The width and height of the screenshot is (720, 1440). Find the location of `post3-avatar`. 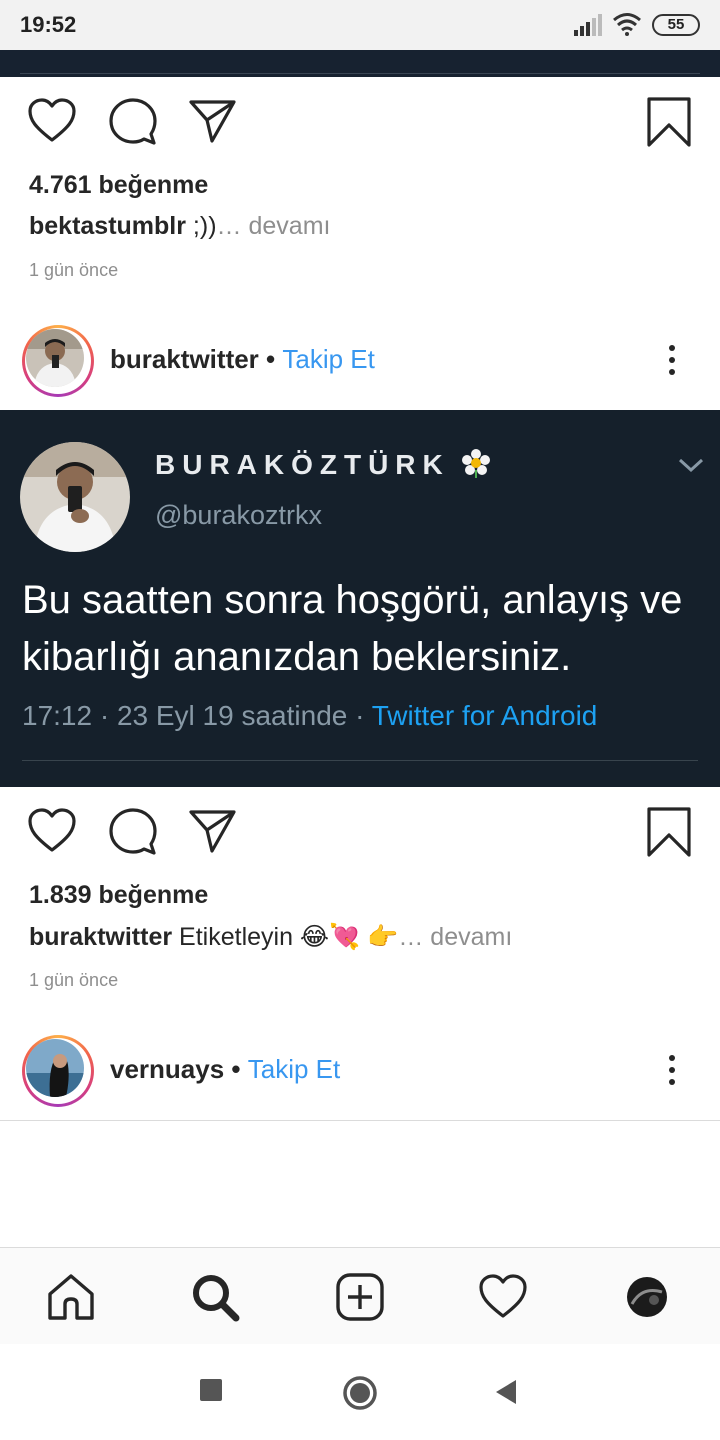

post3-avatar is located at coordinates (58, 1071).